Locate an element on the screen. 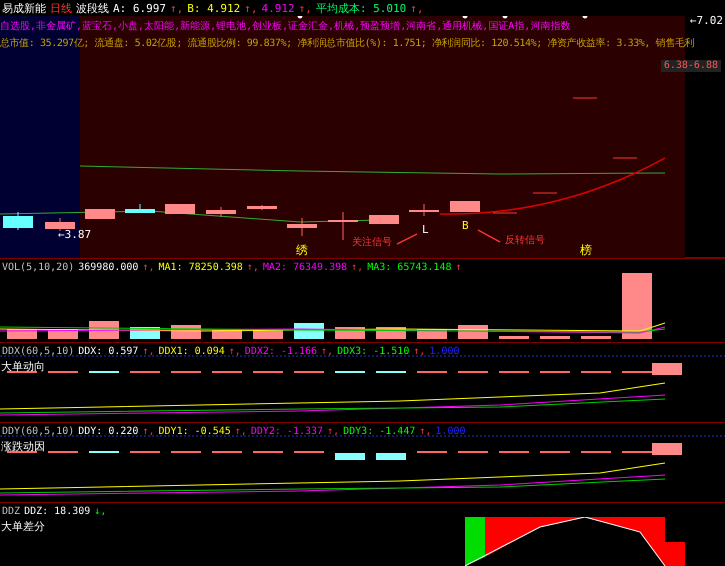 This screenshot has height=566, width=725. indicator-value: 平均成本: 5.010 is located at coordinates (361, 8).